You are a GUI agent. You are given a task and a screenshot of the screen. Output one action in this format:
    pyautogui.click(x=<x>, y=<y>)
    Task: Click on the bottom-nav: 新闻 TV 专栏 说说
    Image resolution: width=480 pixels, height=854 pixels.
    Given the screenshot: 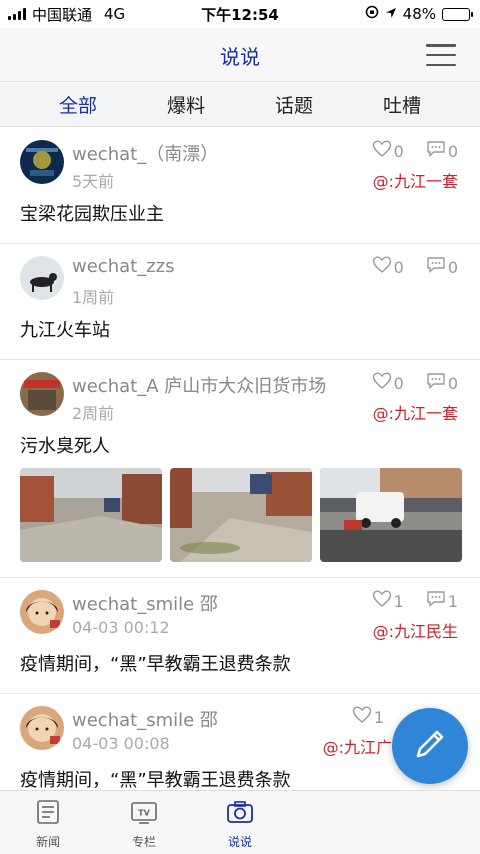 What is the action you would take?
    pyautogui.click(x=240, y=822)
    